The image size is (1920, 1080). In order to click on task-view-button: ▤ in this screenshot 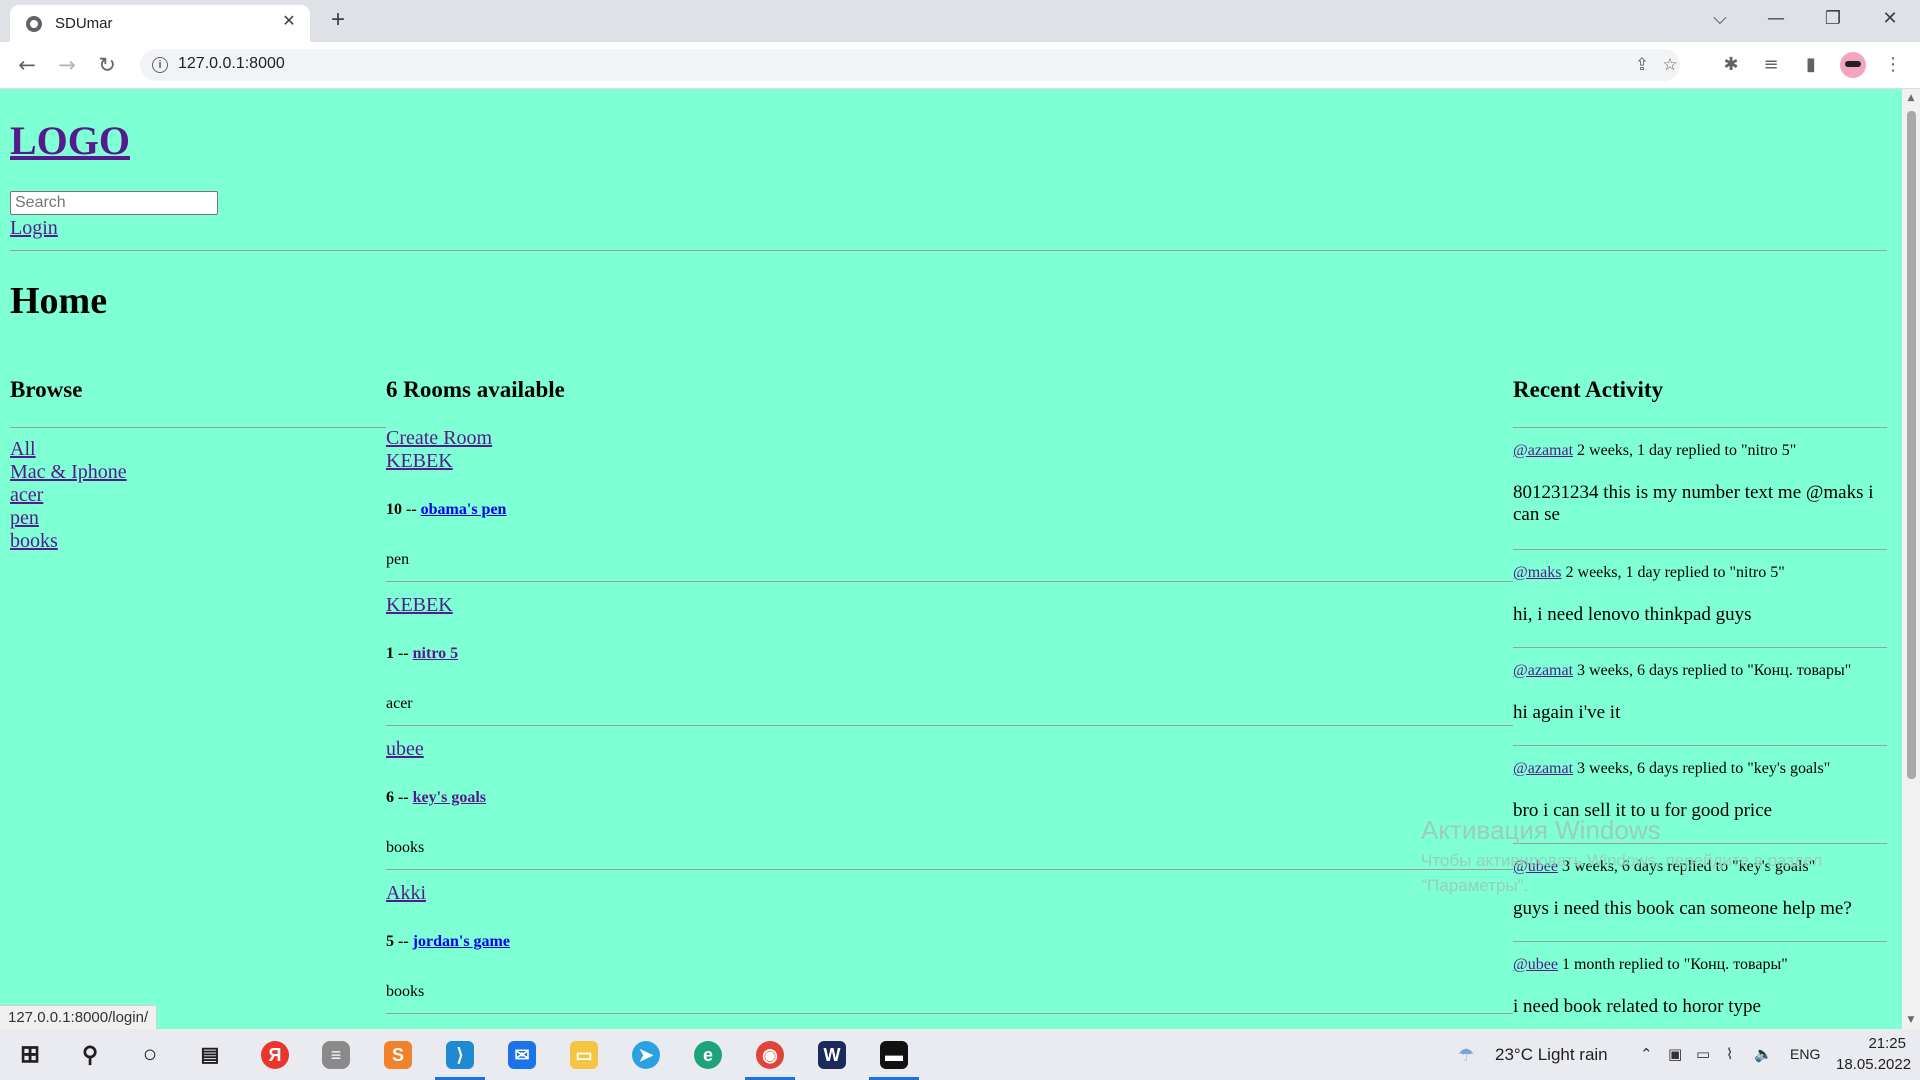, I will do `click(210, 1055)`.